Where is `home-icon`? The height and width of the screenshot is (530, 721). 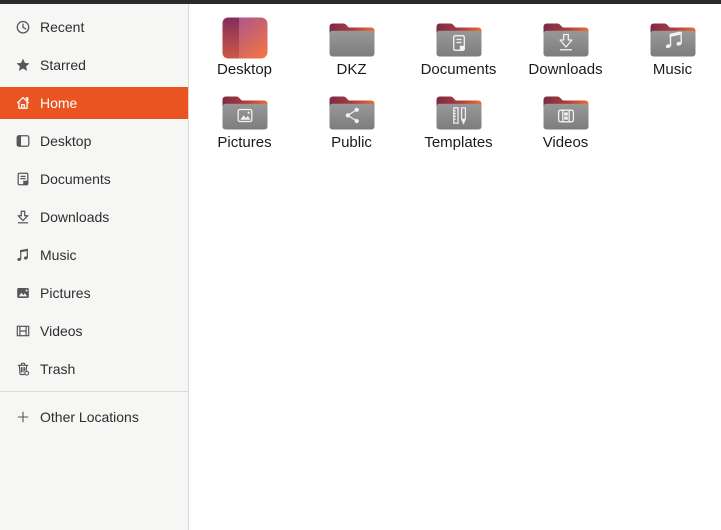 home-icon is located at coordinates (23, 103).